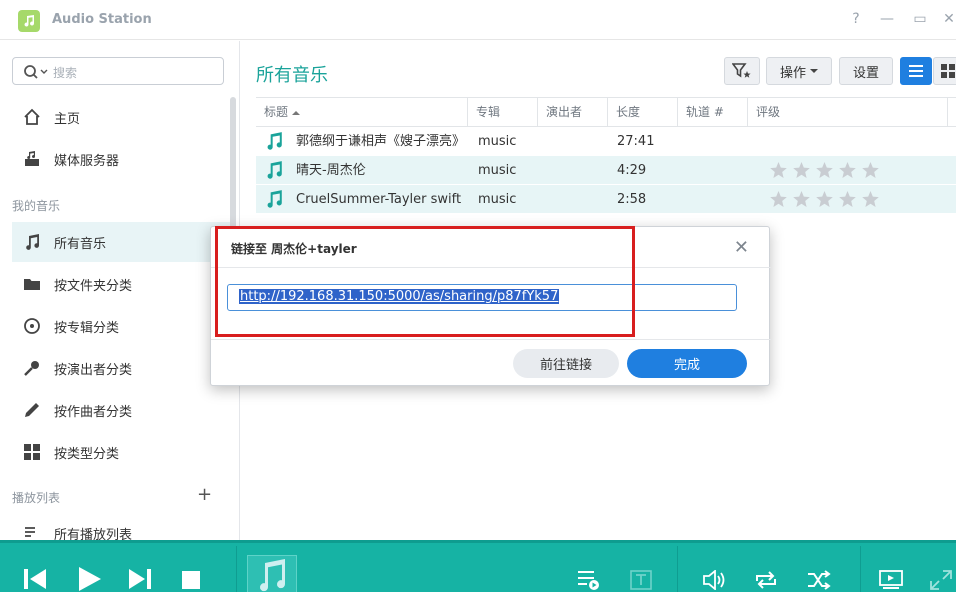 The height and width of the screenshot is (592, 956). Describe the element at coordinates (948, 71) in the screenshot. I see `grid-view-icon` at that location.